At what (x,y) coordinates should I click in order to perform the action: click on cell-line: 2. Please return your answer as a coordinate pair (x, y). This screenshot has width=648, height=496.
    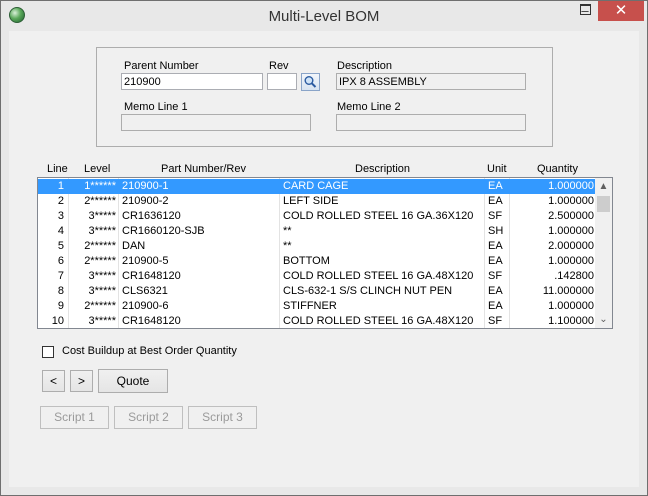
    Looking at the image, I should click on (60, 201).